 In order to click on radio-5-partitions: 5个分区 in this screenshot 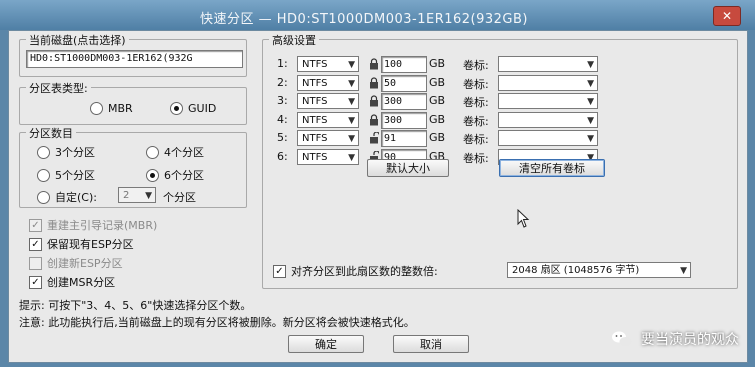, I will do `click(66, 175)`.